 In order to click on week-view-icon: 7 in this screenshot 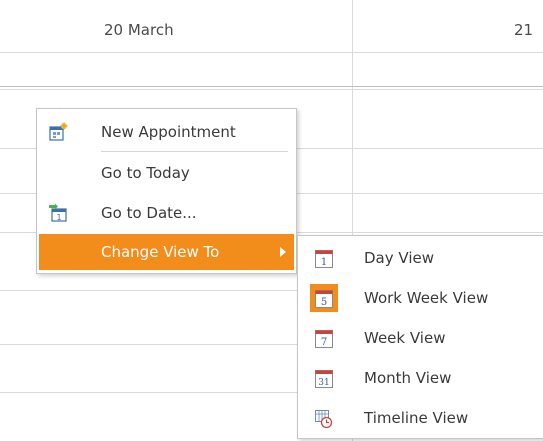, I will do `click(324, 339)`.